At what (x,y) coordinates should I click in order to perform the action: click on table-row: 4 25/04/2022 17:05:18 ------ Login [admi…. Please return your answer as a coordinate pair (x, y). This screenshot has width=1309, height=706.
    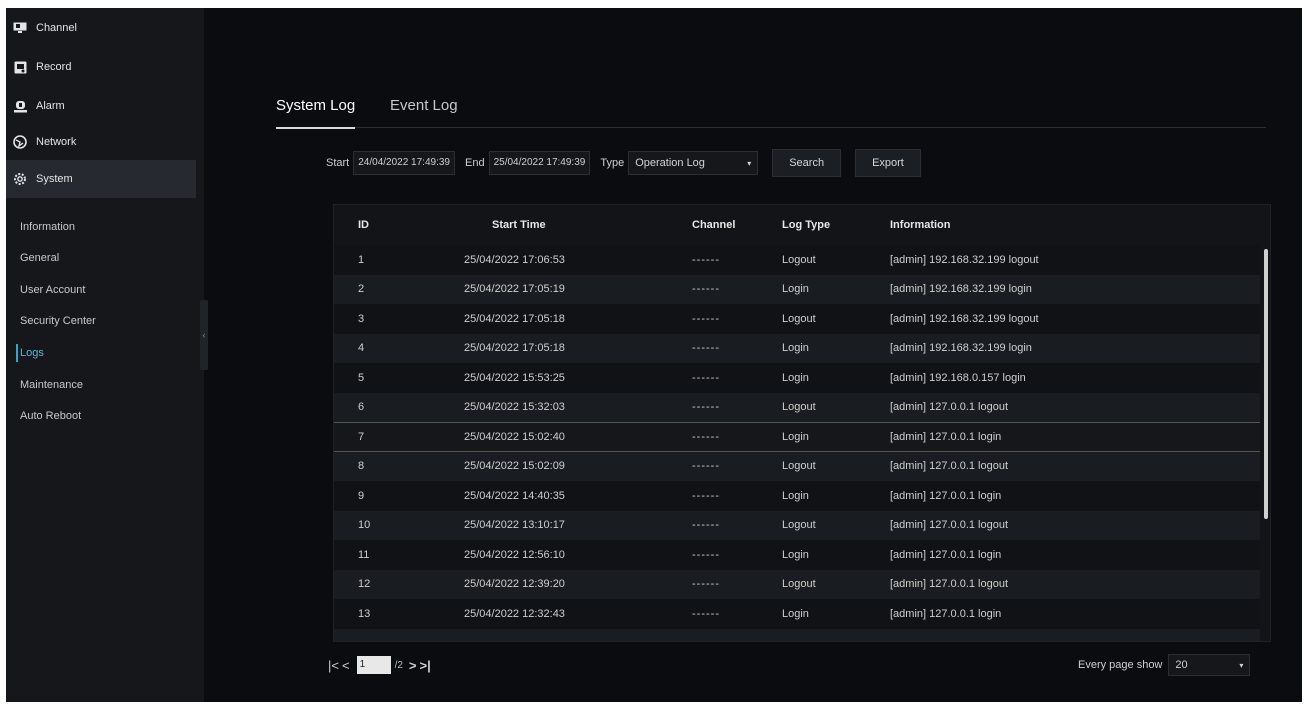
    Looking at the image, I should click on (797, 348).